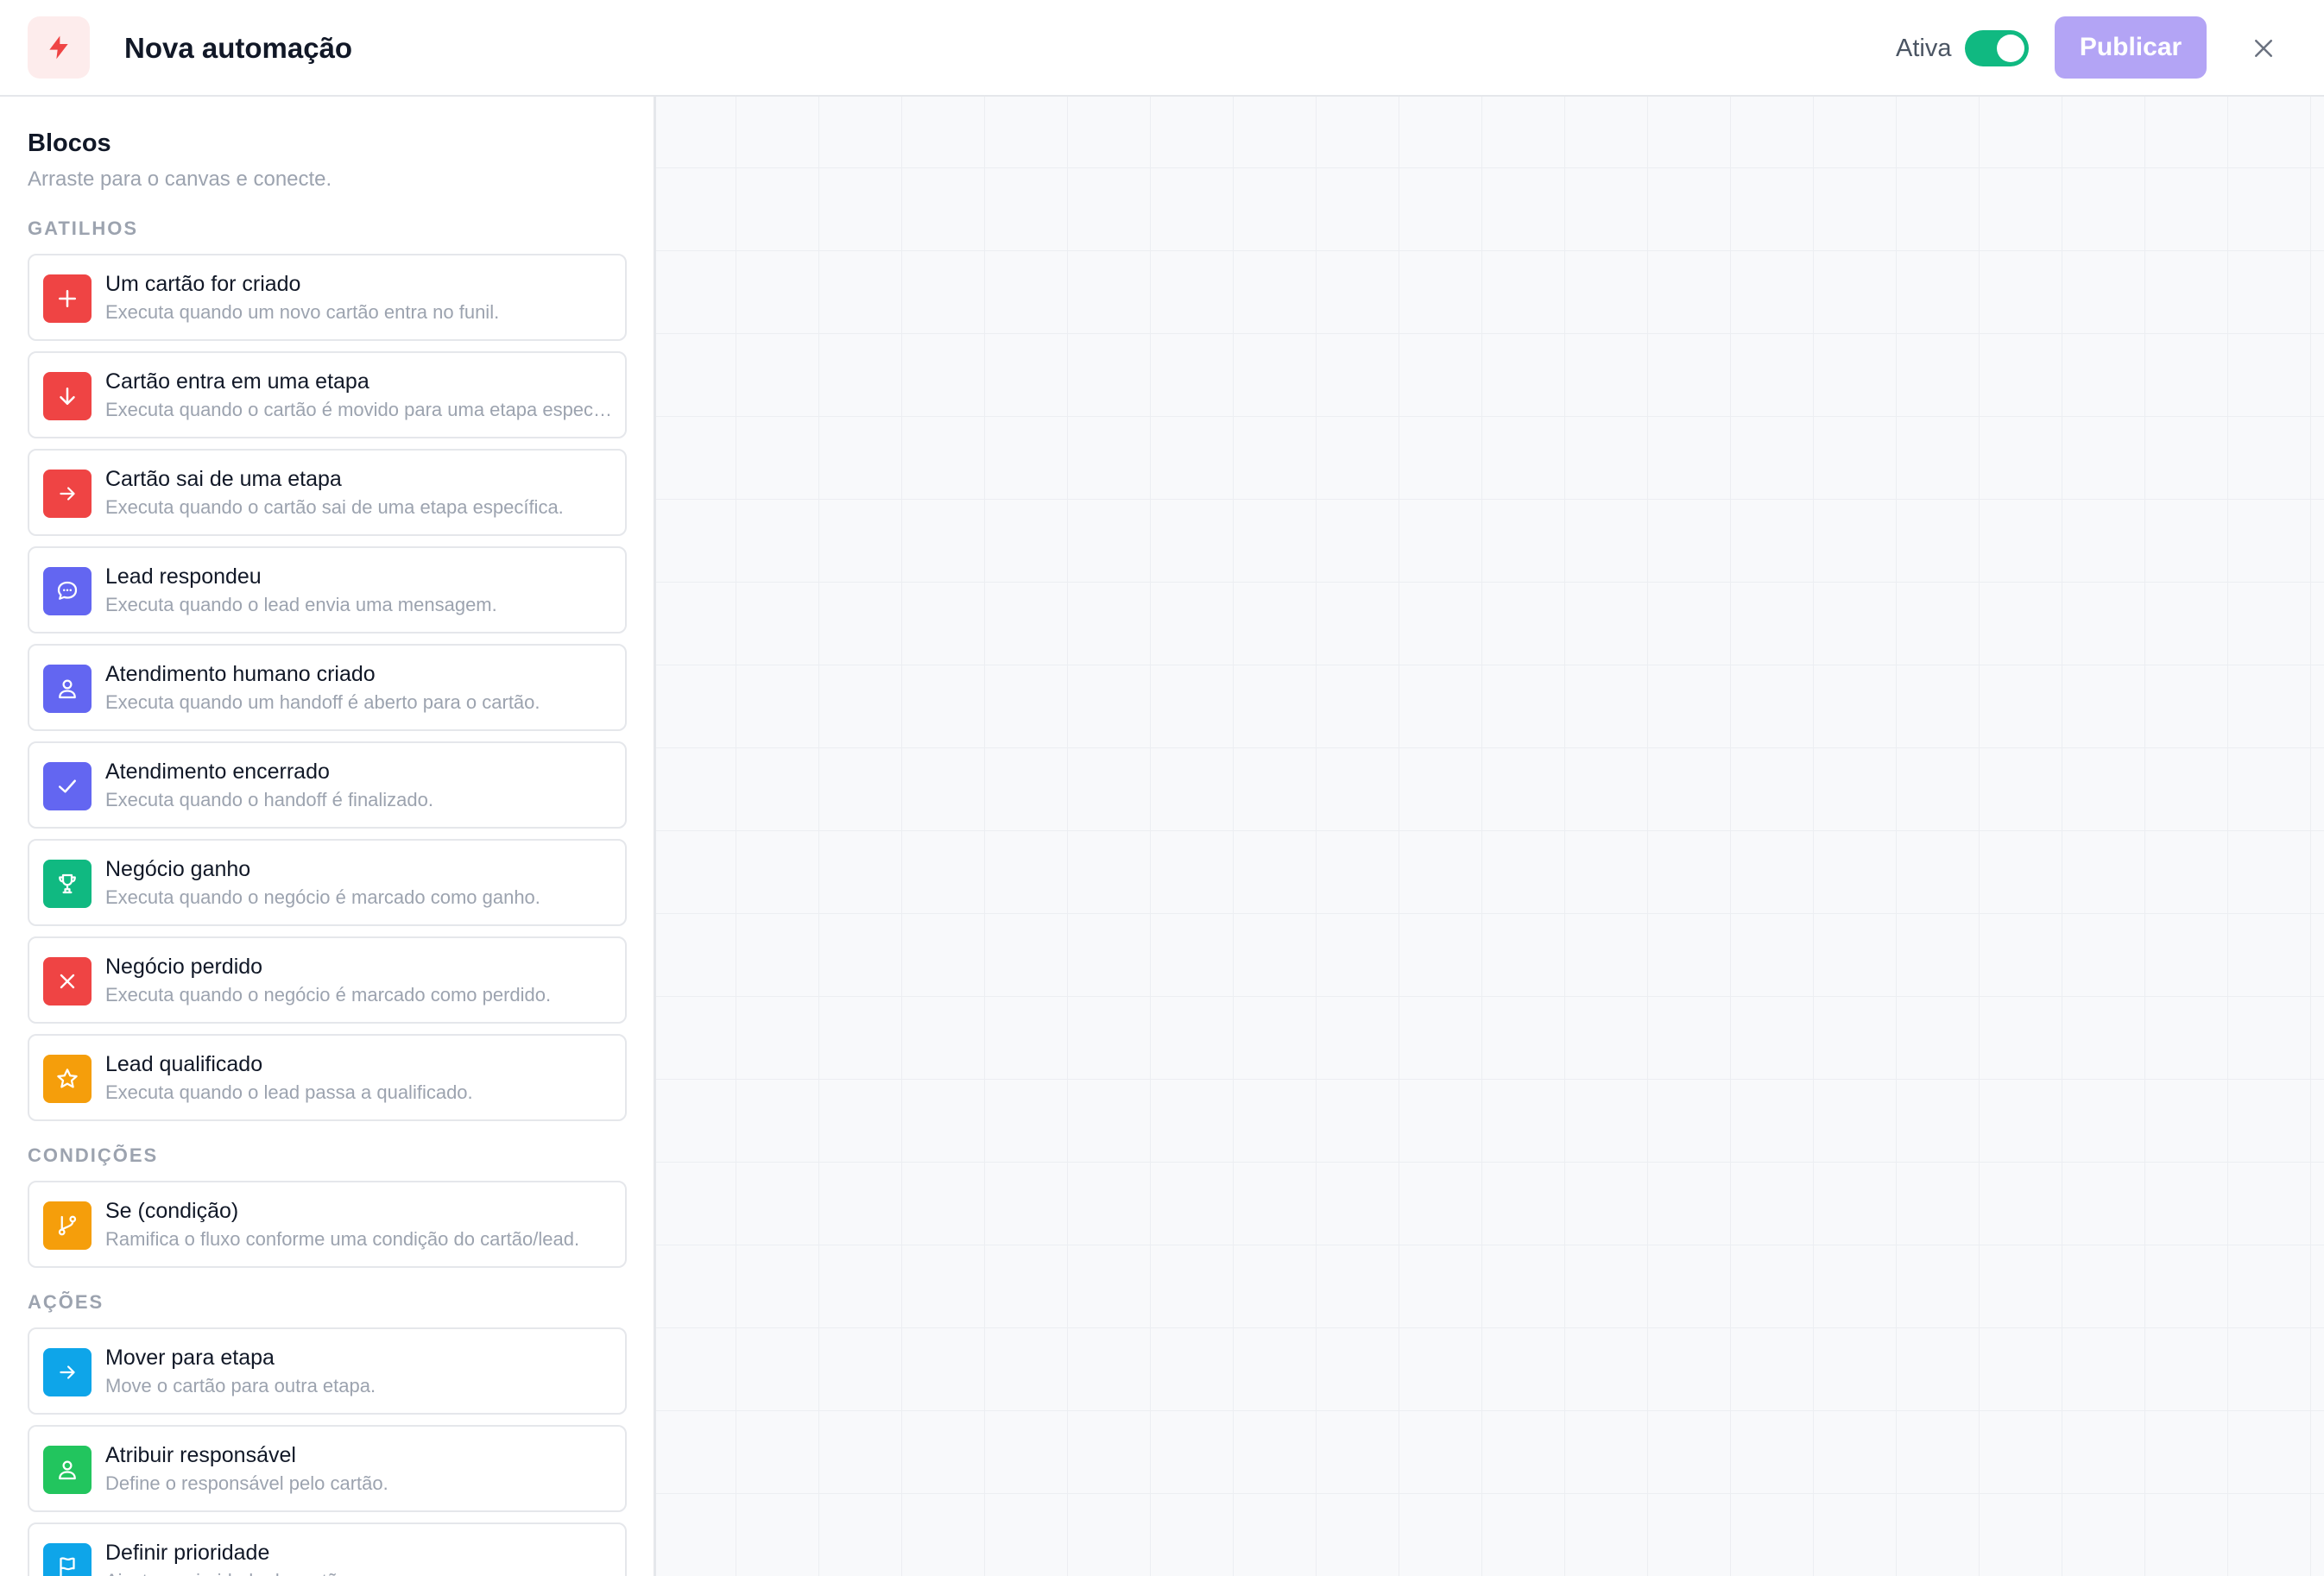 Image resolution: width=2324 pixels, height=1576 pixels. Describe the element at coordinates (69, 143) in the screenshot. I see `sidebar-title: Blocos` at that location.